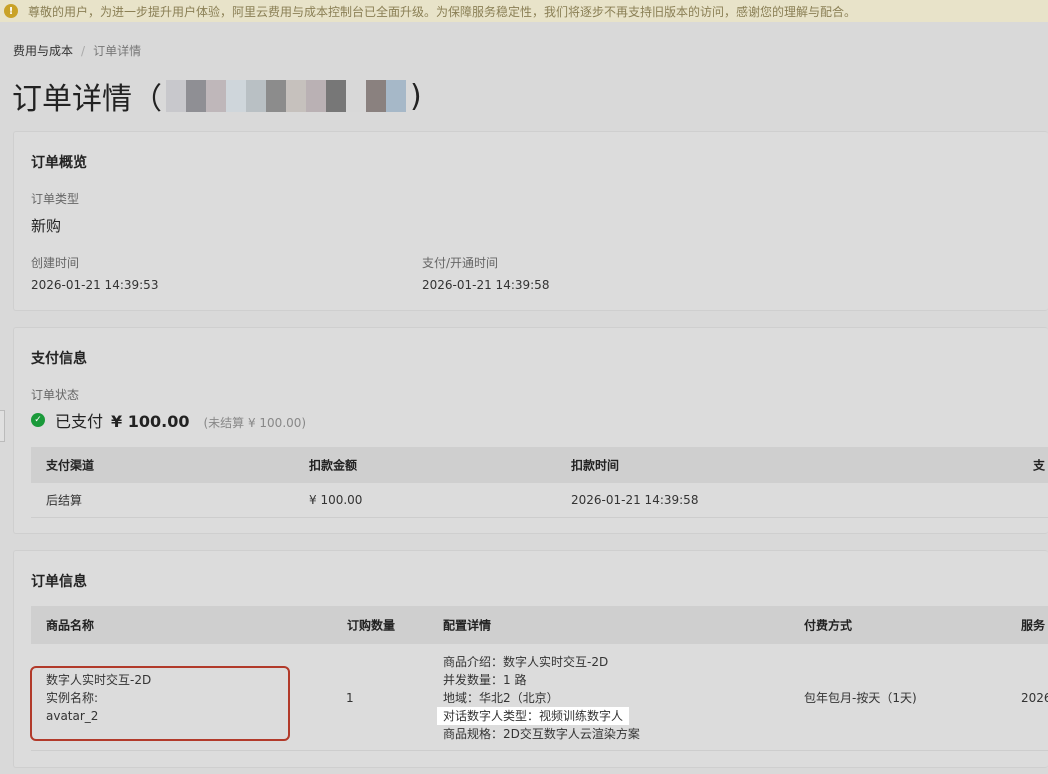 This screenshot has height=774, width=1048. I want to click on status-text: 已支付, so click(79, 421).